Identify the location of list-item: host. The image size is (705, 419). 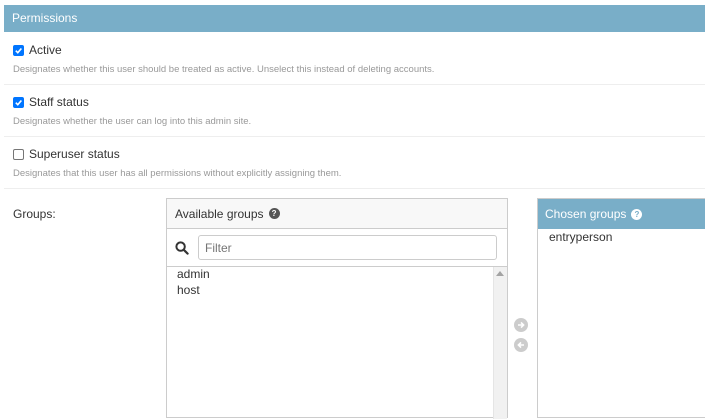
(330, 291).